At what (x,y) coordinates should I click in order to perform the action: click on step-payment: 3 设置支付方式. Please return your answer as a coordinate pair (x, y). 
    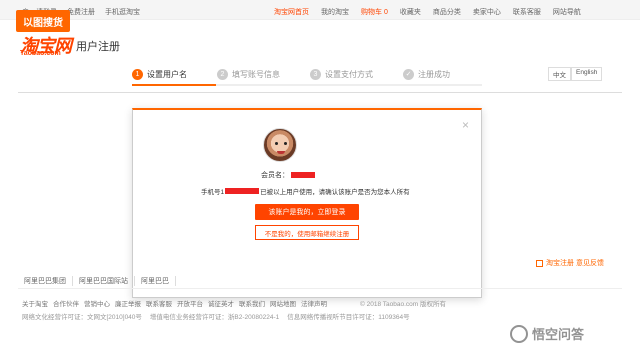
    Looking at the image, I should click on (341, 74).